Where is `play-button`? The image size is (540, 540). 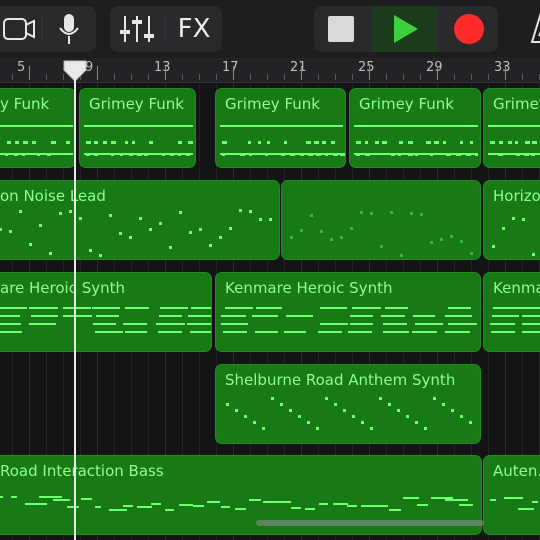
play-button is located at coordinates (405, 29).